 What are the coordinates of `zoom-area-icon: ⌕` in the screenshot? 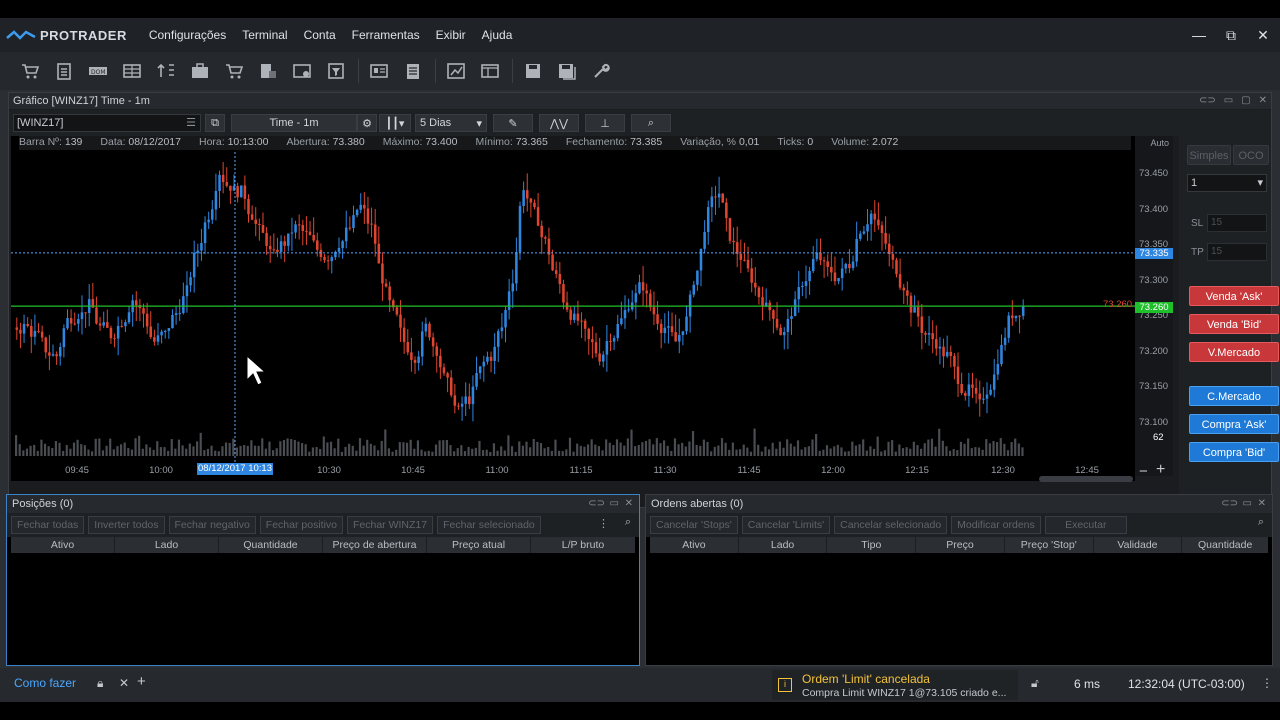 It's located at (651, 123).